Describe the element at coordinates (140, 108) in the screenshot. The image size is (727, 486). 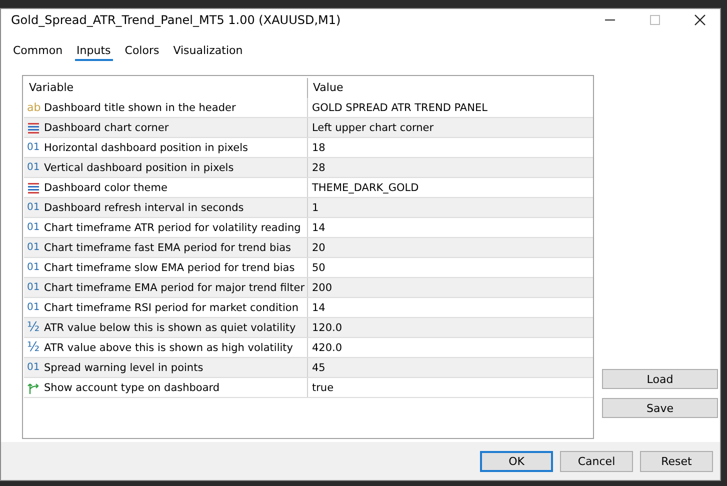
I see `variable-name: Dashboard title shown in the header` at that location.